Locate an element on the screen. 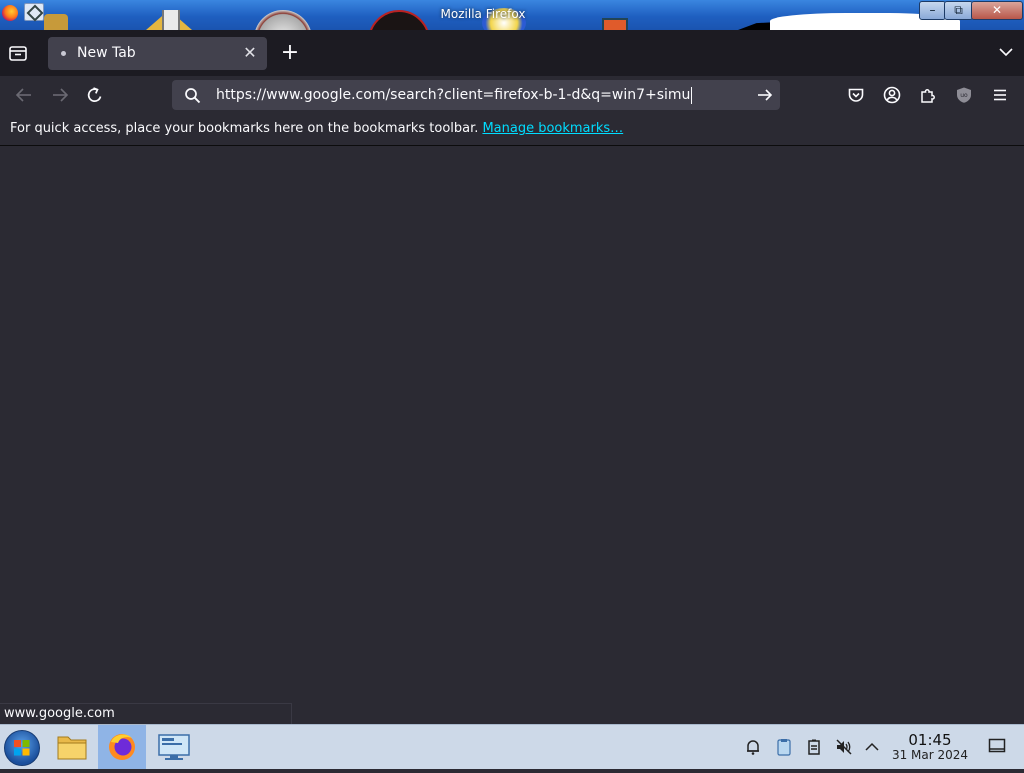  new-tab-button: + is located at coordinates (290, 53).